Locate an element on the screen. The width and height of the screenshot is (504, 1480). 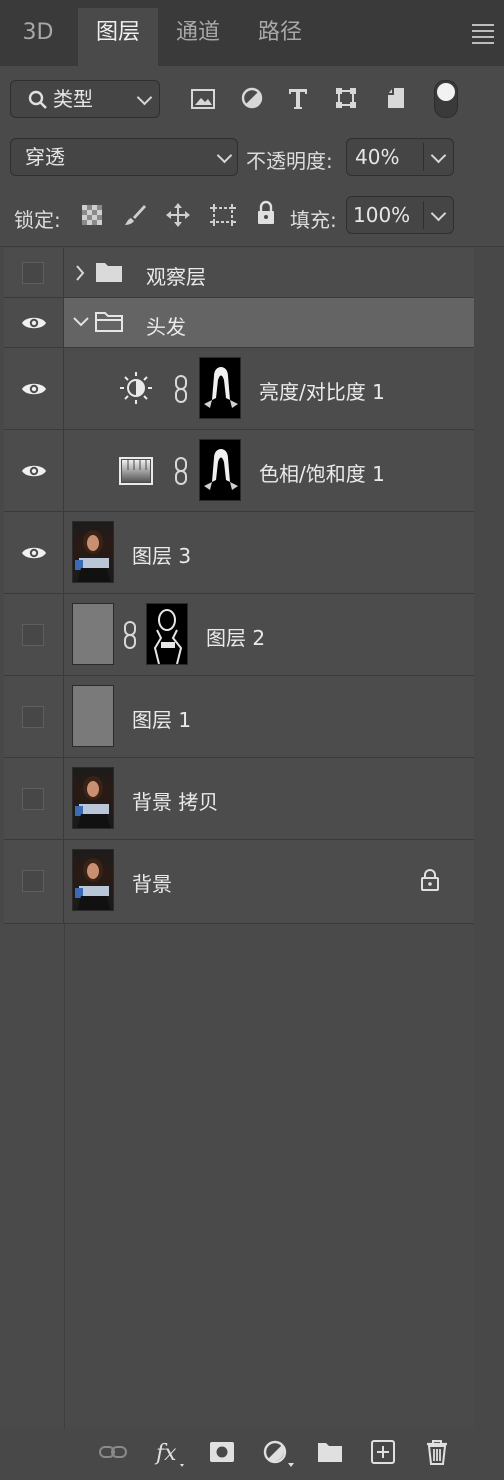
layer-row-brightness-contrast: 亮度/对比度 1 is located at coordinates (239, 389).